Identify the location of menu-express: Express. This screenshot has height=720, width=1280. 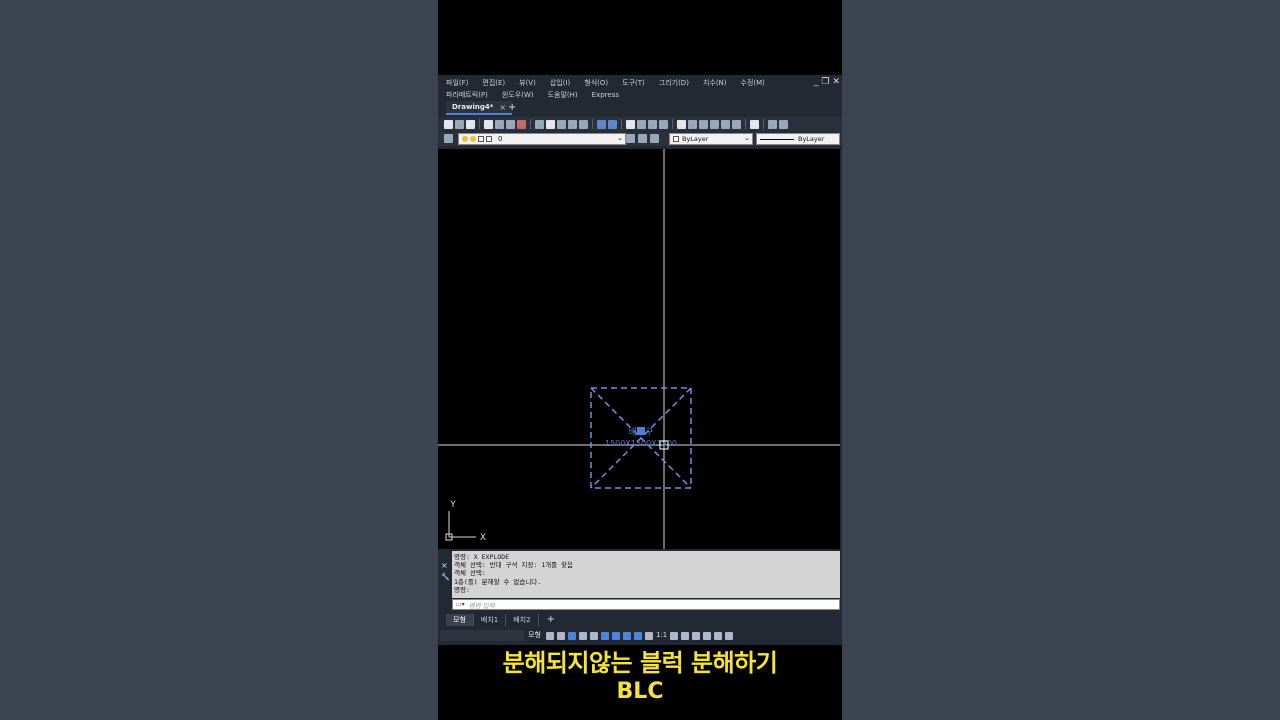
(605, 95).